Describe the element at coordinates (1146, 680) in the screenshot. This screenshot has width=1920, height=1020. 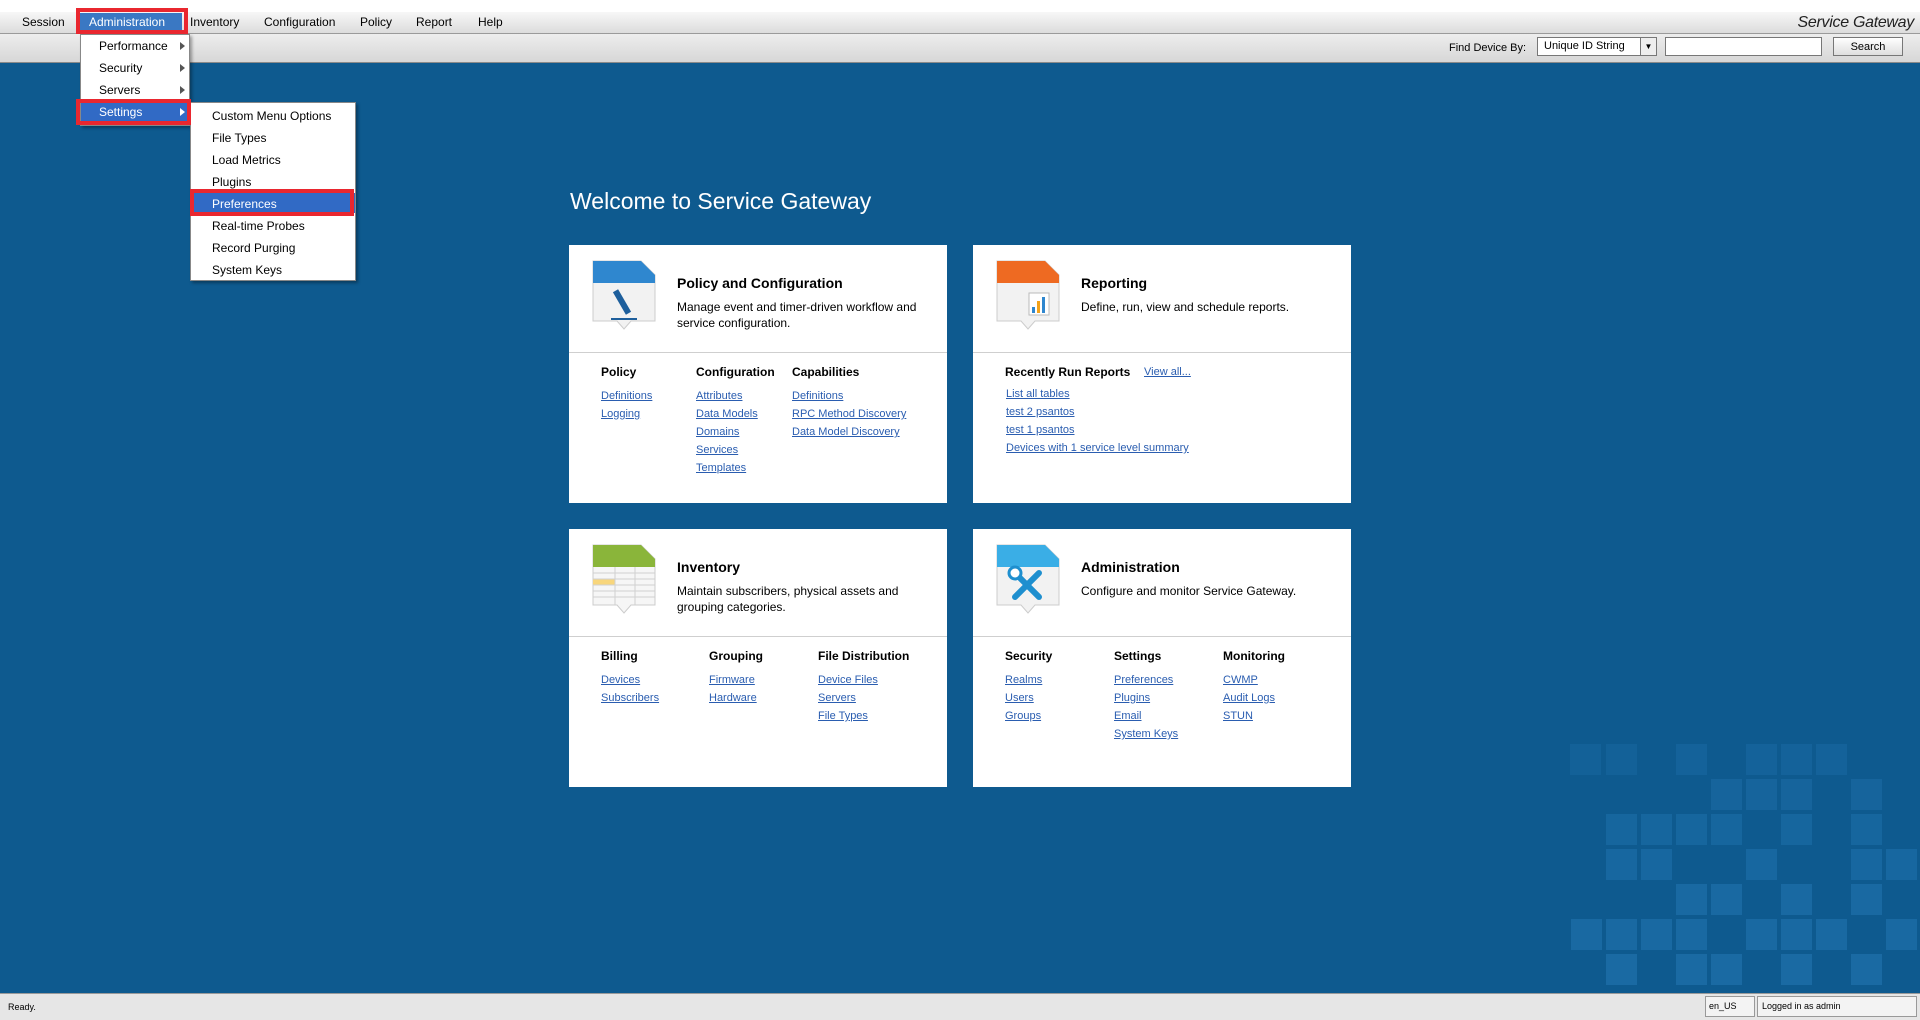
I see `link-preferences: Preferences` at that location.